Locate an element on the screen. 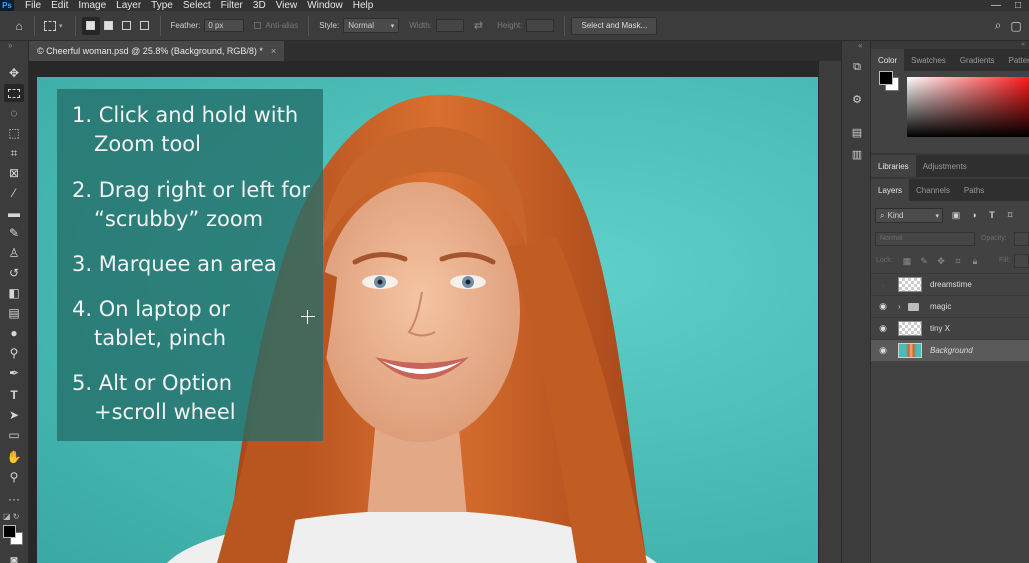 The height and width of the screenshot is (563, 1029). width-input is located at coordinates (449, 25).